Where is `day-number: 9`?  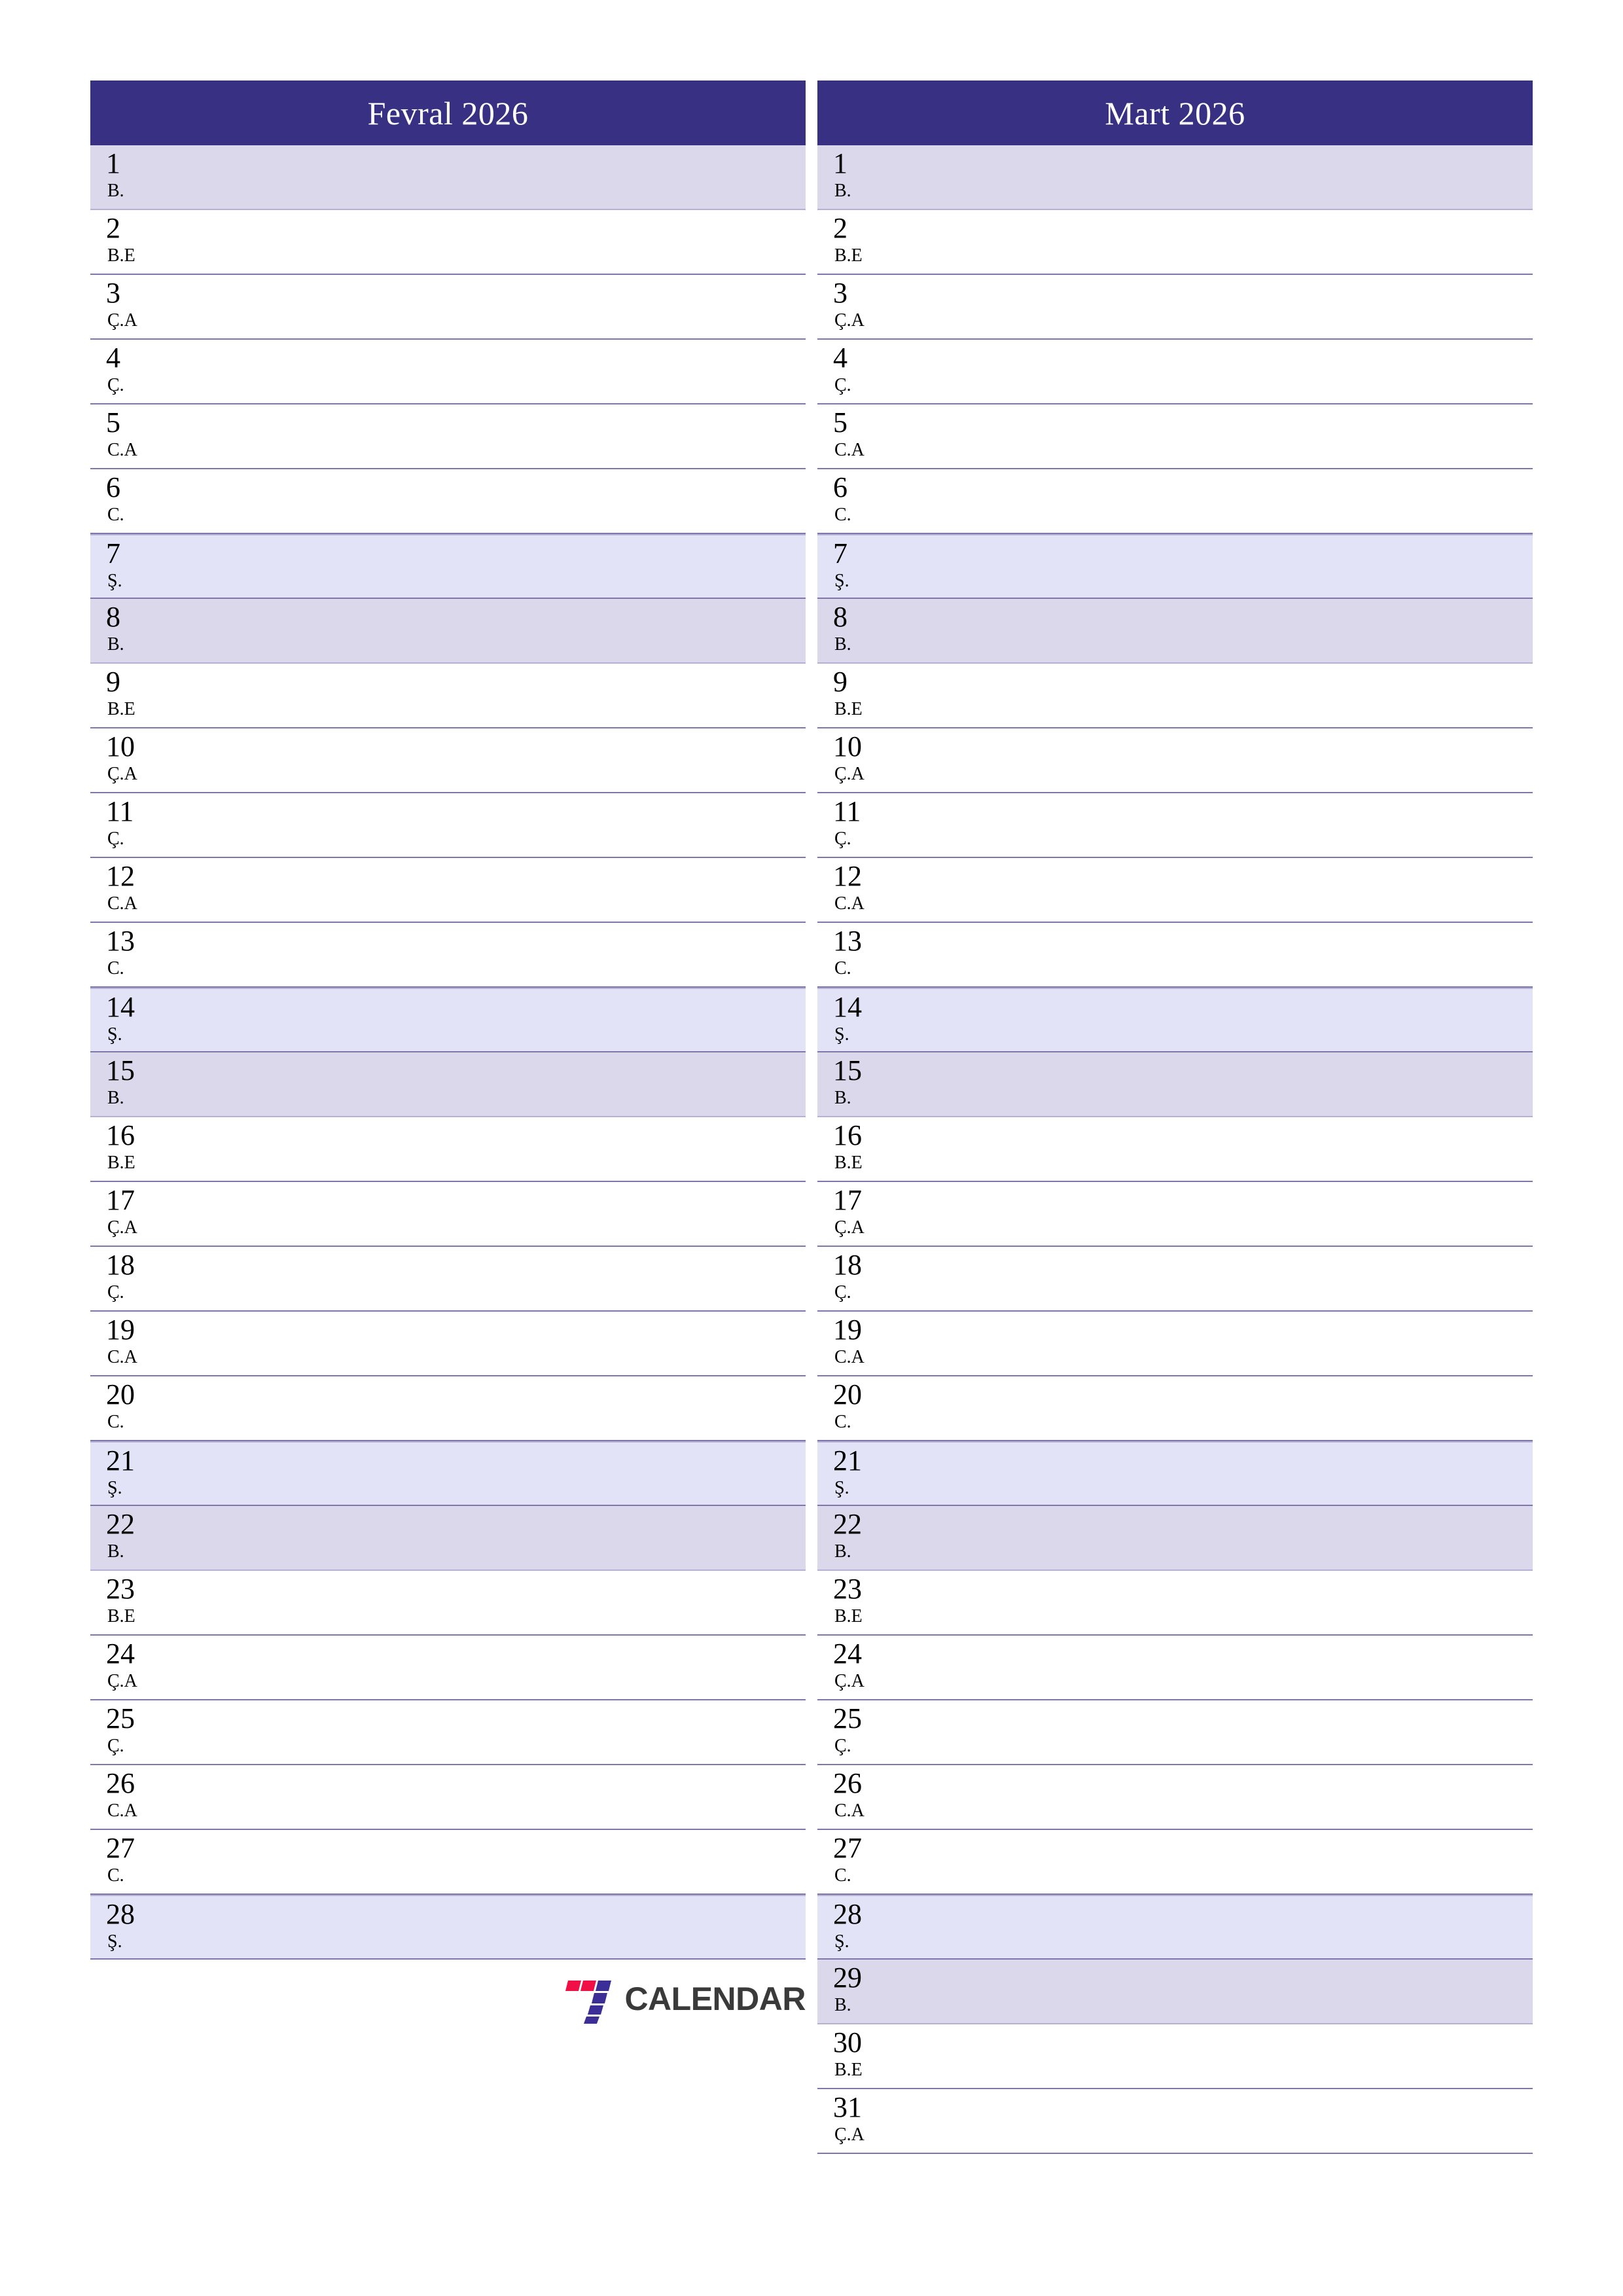
day-number: 9 is located at coordinates (840, 682).